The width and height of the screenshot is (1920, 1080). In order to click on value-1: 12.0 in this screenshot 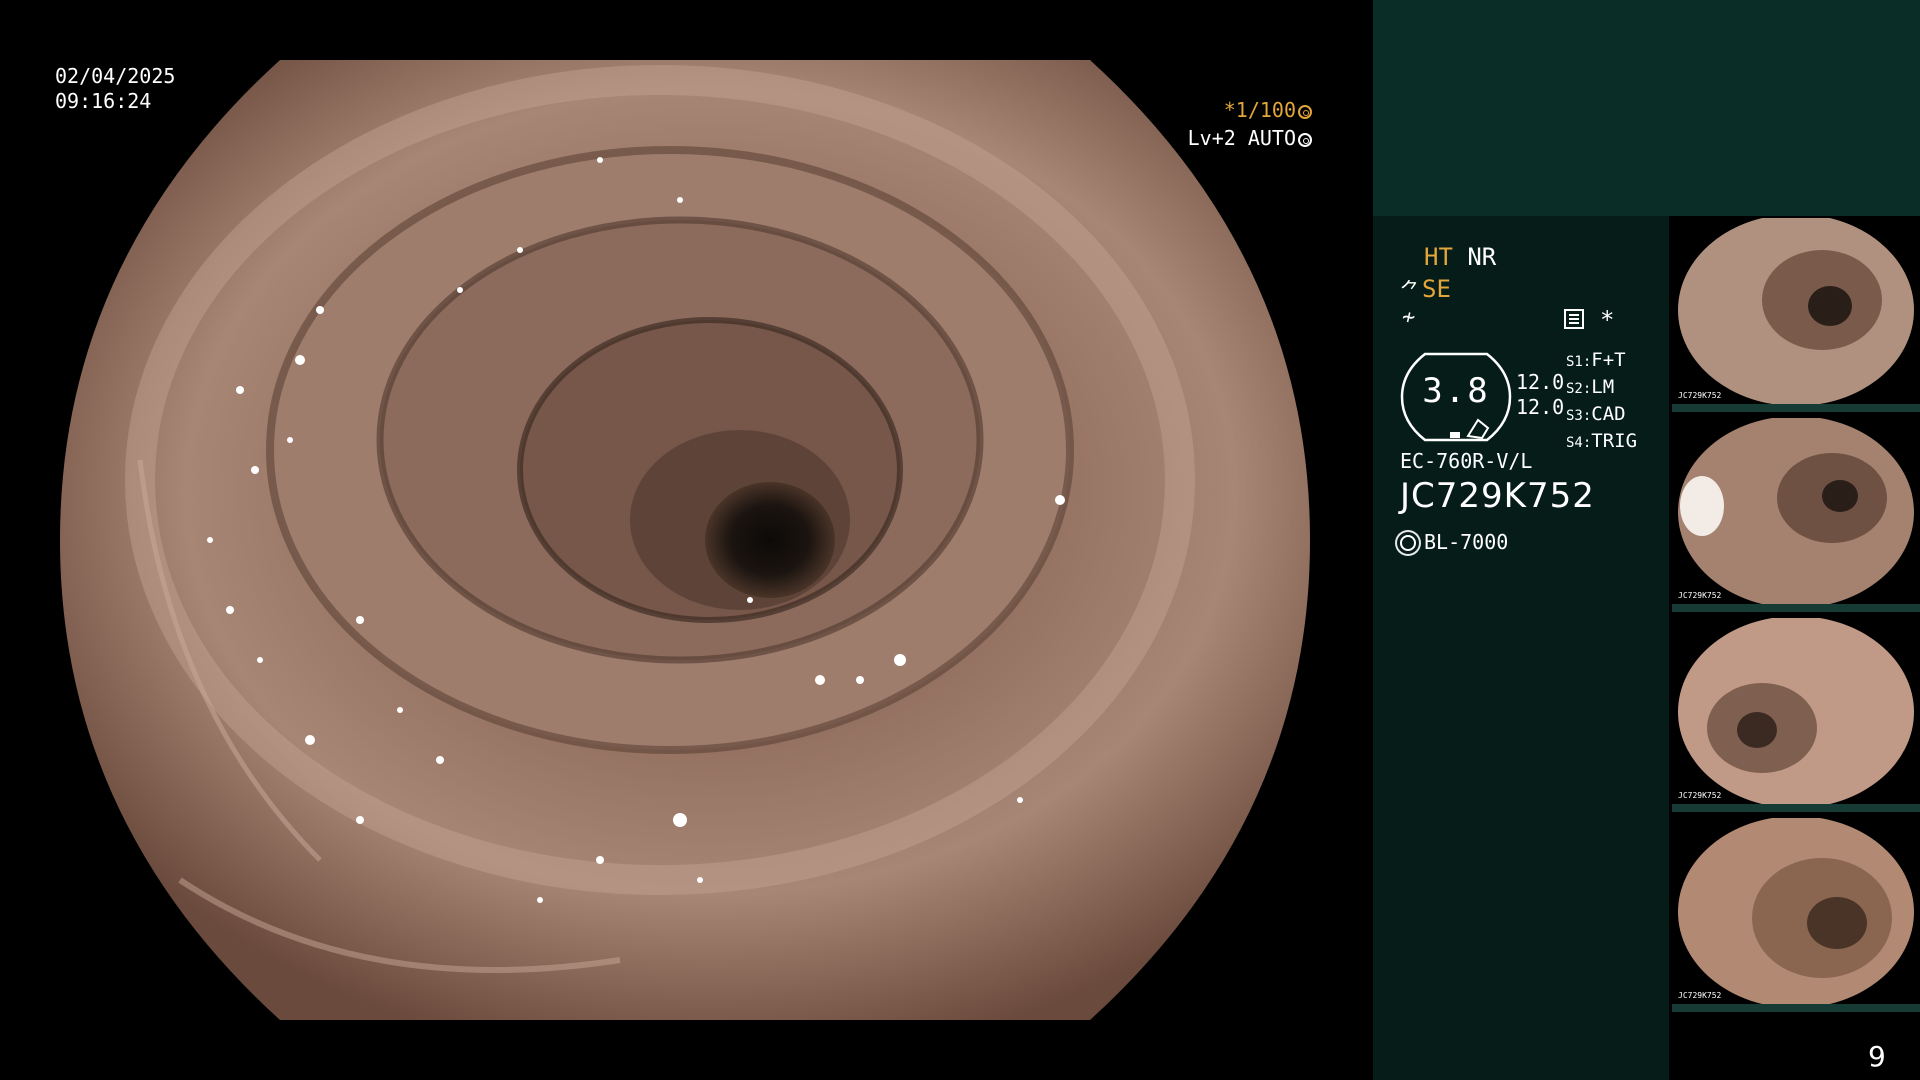, I will do `click(1540, 382)`.